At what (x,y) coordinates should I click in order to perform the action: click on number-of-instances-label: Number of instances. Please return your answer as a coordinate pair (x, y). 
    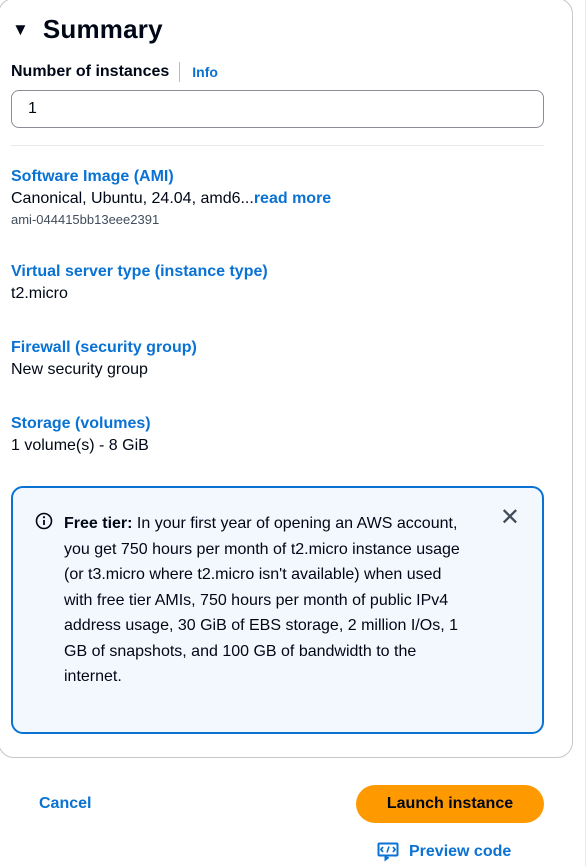
    Looking at the image, I should click on (90, 71).